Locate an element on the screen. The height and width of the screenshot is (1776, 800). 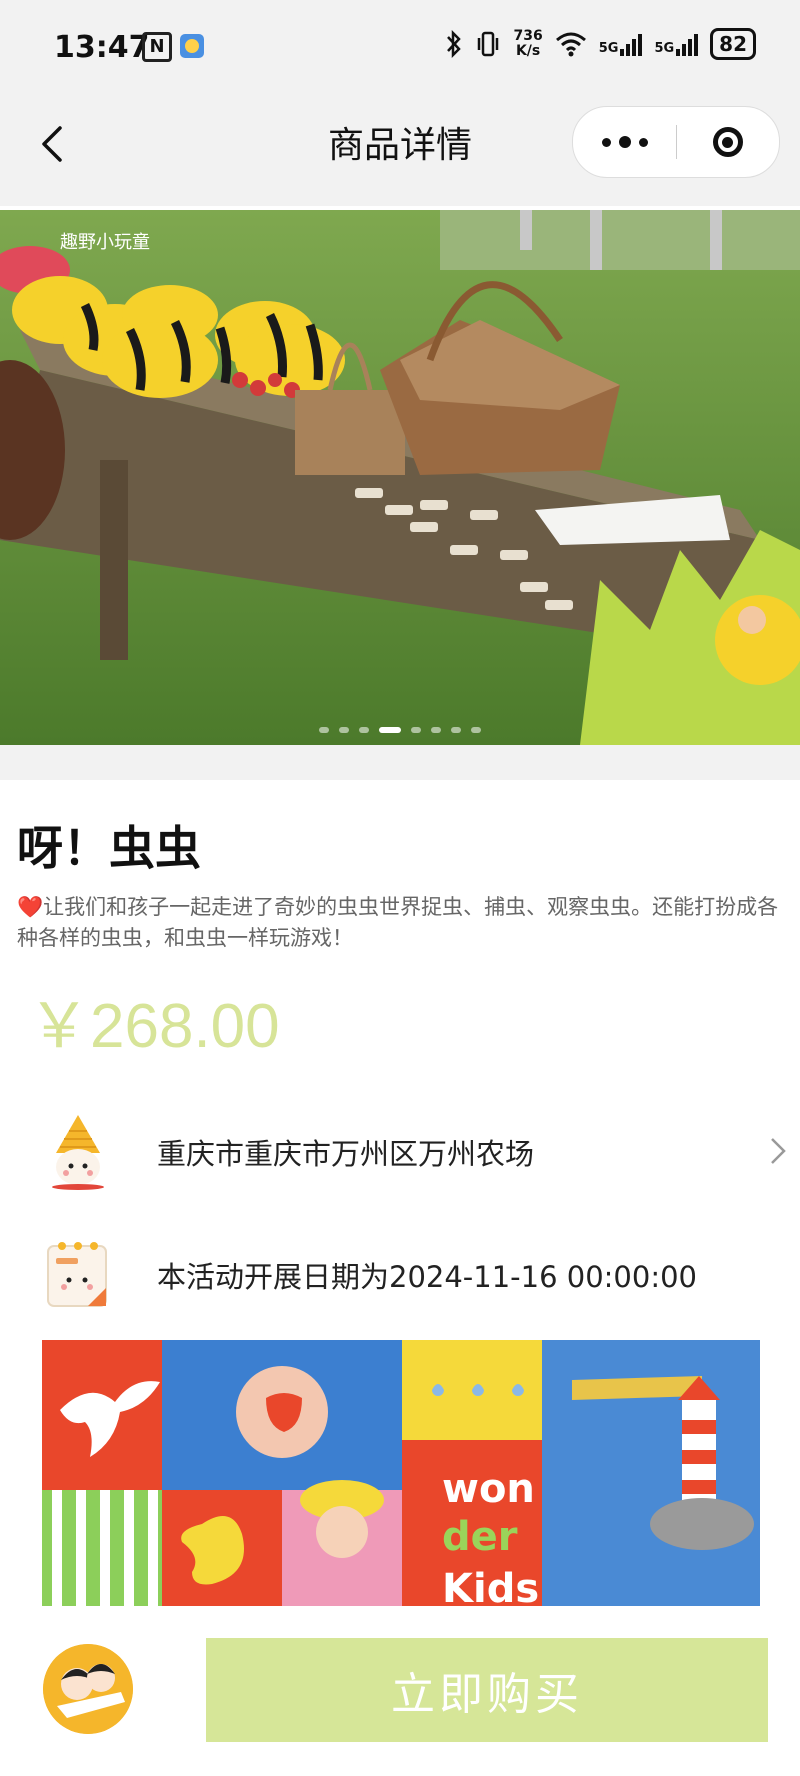
more-dots-icon is located at coordinates (624, 142).